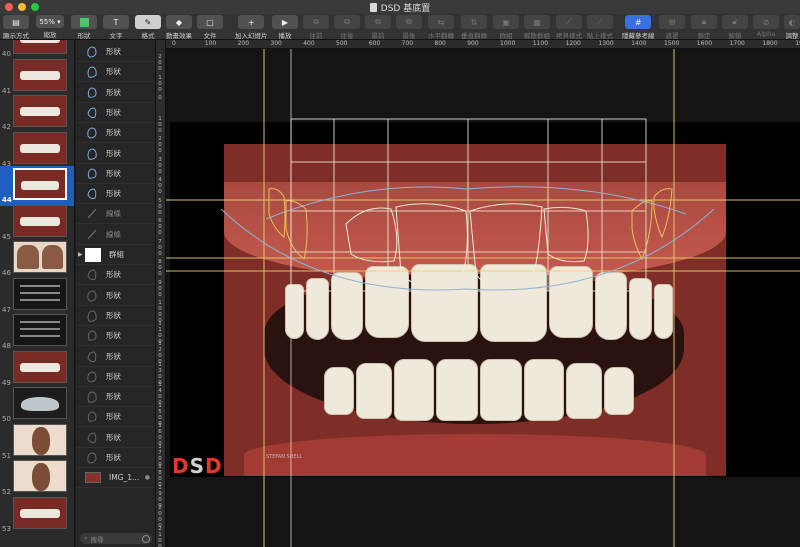 The height and width of the screenshot is (547, 800). What do you see at coordinates (441, 27) in the screenshot?
I see `flip-horizontal-button: ⇆ 水平翻轉` at bounding box center [441, 27].